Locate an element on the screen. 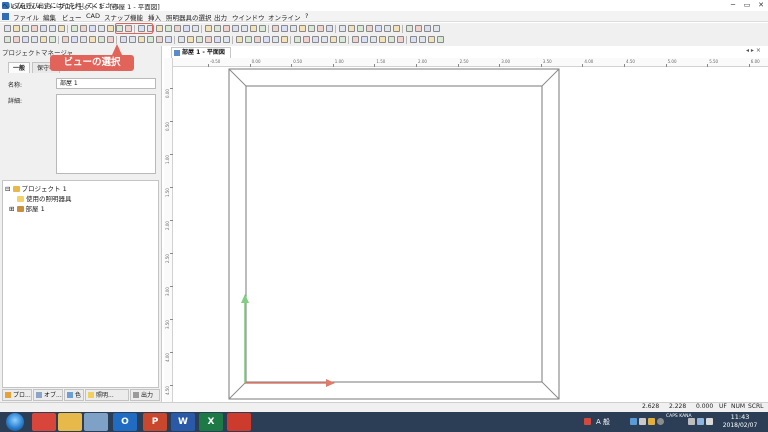 The height and width of the screenshot is (432, 768). notepad-taskbar-icon is located at coordinates (96, 422).